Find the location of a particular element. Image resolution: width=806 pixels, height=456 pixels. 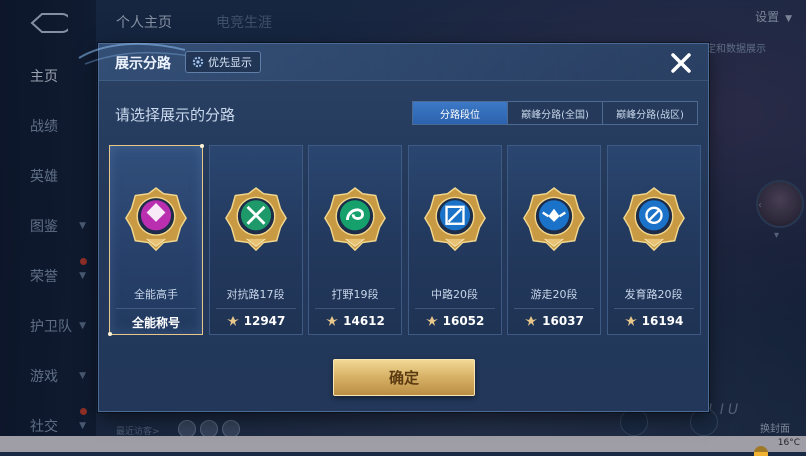

close-icon is located at coordinates (681, 63).